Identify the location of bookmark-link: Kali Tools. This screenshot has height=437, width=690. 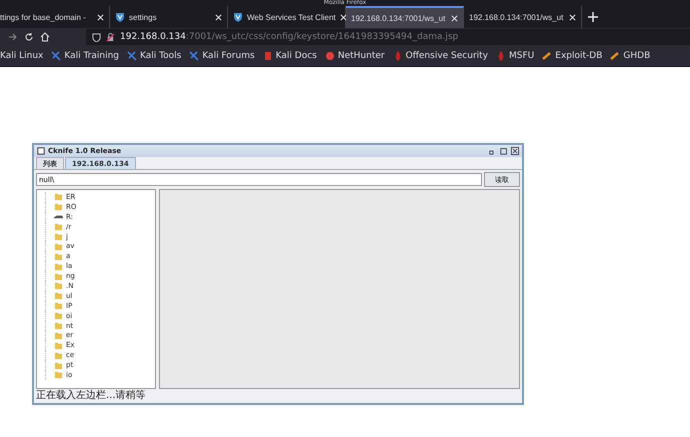
(154, 56).